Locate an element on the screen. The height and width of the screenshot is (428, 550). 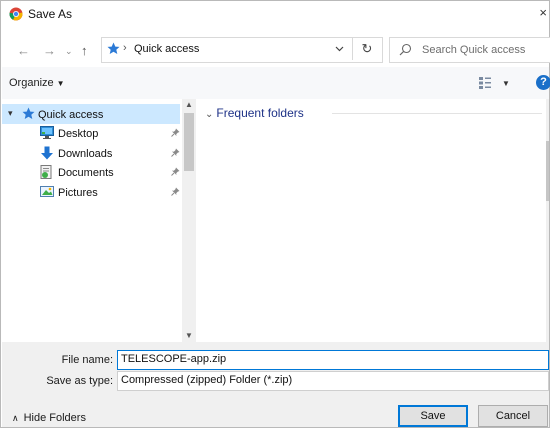
search-input: Search Quick access is located at coordinates (473, 50).